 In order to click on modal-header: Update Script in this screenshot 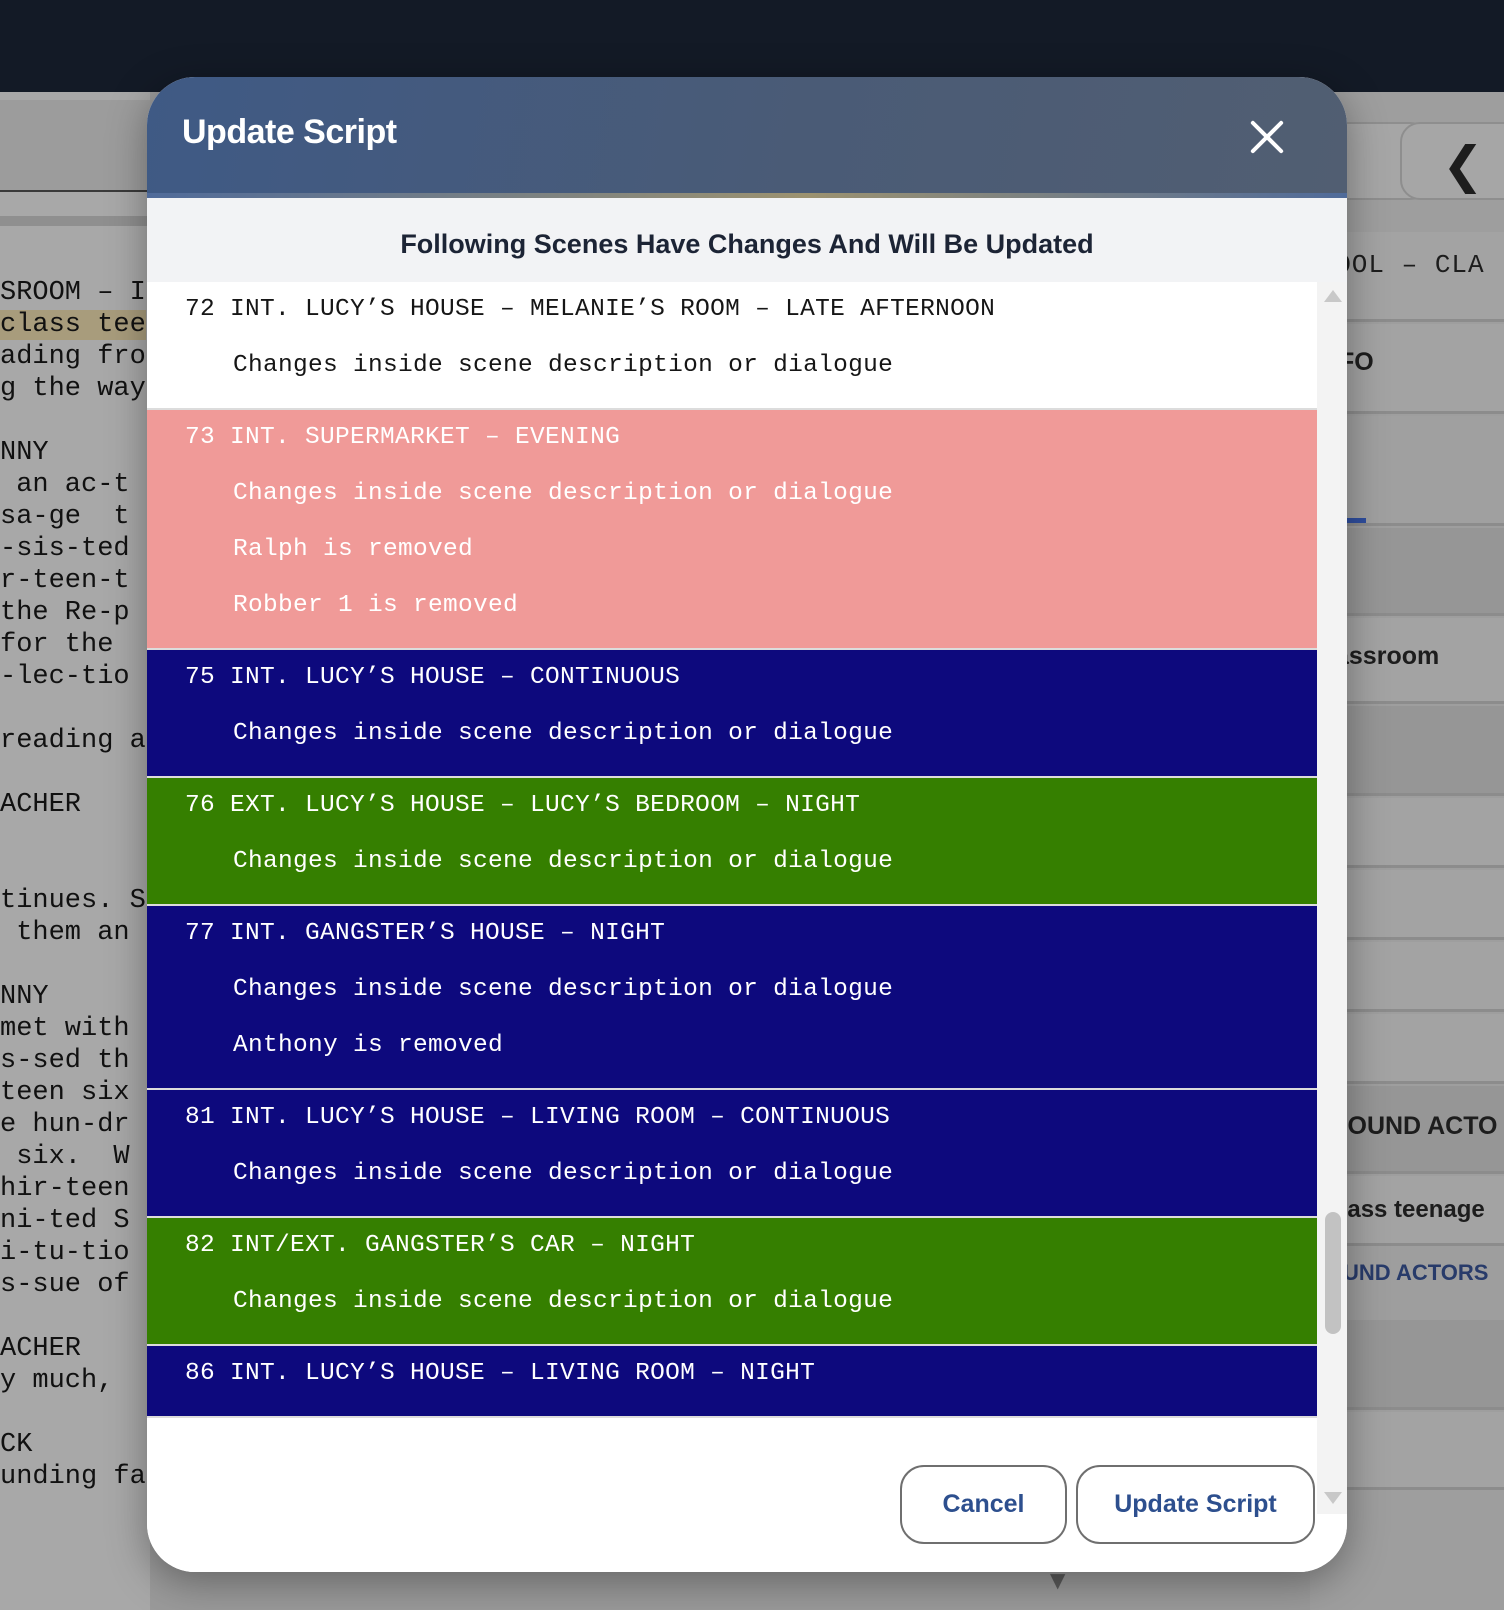, I will do `click(747, 137)`.